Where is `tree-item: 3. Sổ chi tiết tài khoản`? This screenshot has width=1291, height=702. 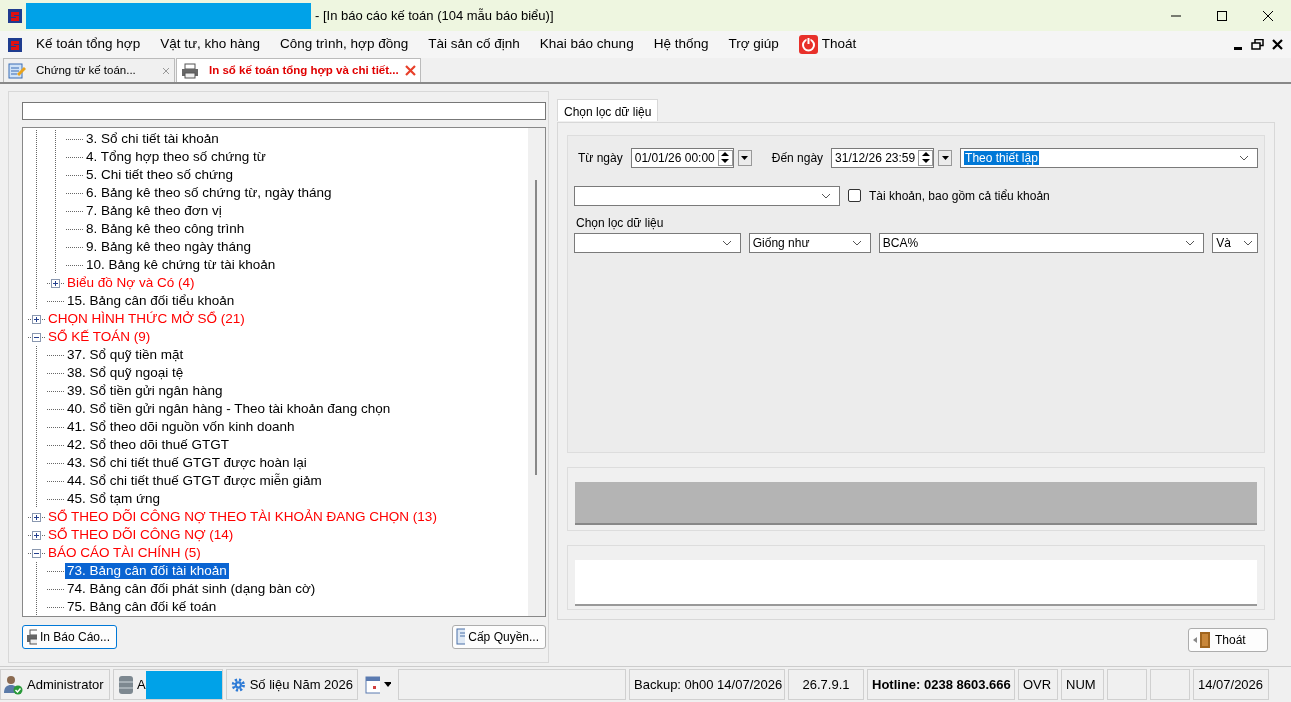 tree-item: 3. Sổ chi tiết tài khoản is located at coordinates (152, 139).